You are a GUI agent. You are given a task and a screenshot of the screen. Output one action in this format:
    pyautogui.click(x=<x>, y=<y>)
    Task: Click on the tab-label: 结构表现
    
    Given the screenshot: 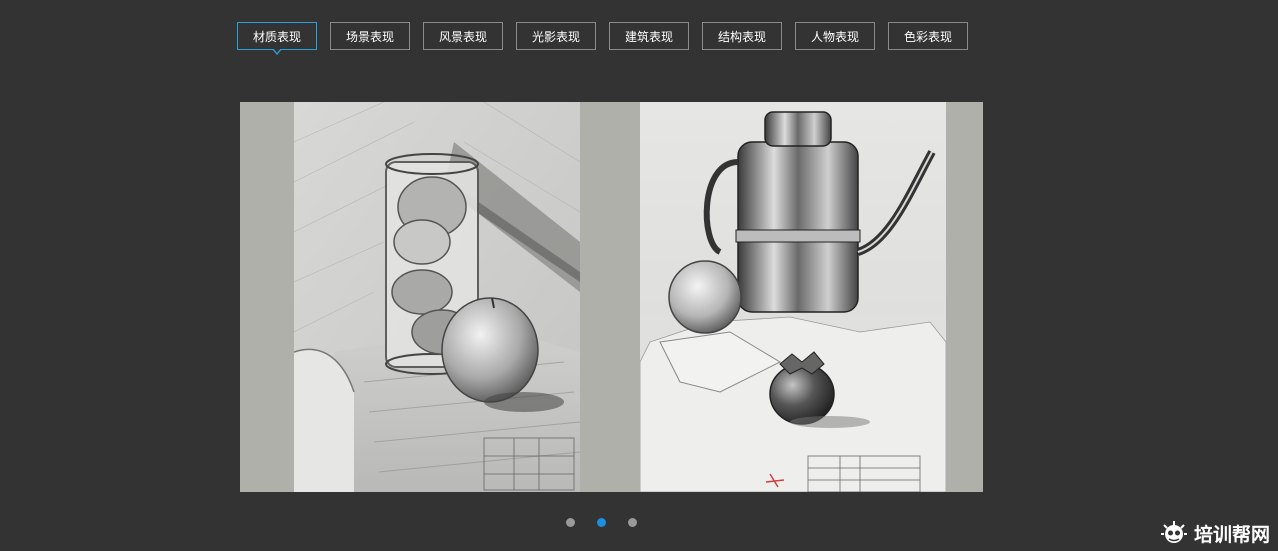 What is the action you would take?
    pyautogui.click(x=741, y=36)
    